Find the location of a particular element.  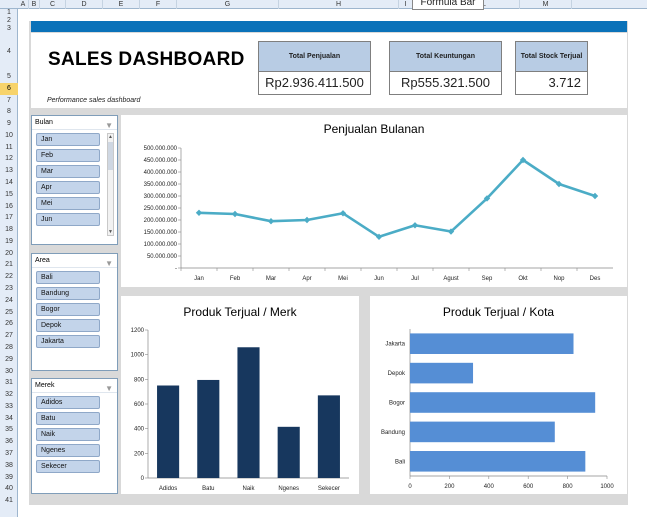

row-header-7: 7 is located at coordinates (9, 101).